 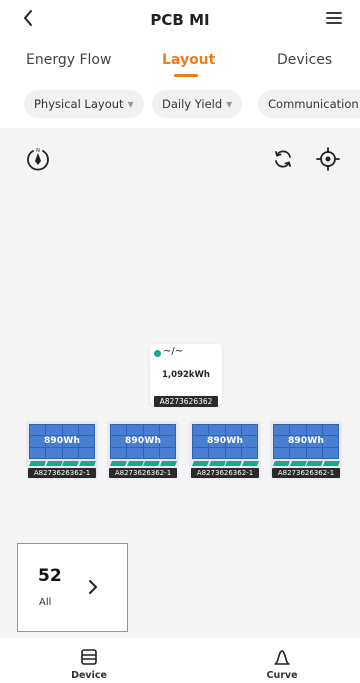 I want to click on tab-energy-flow: Energy Flow, so click(x=68, y=60).